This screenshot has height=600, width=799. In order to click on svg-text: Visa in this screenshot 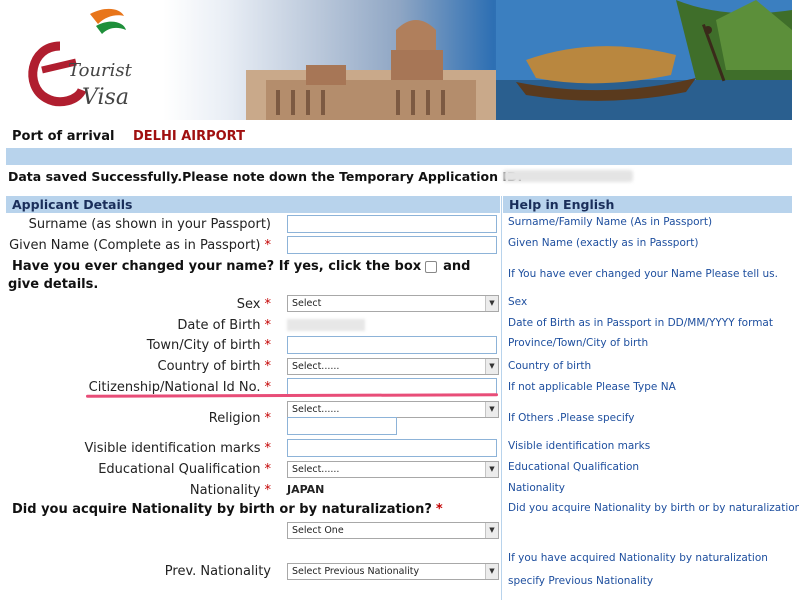, I will do `click(105, 97)`.